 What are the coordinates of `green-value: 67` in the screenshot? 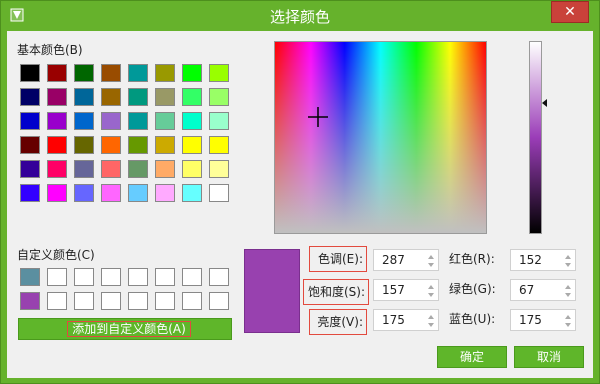 It's located at (527, 290).